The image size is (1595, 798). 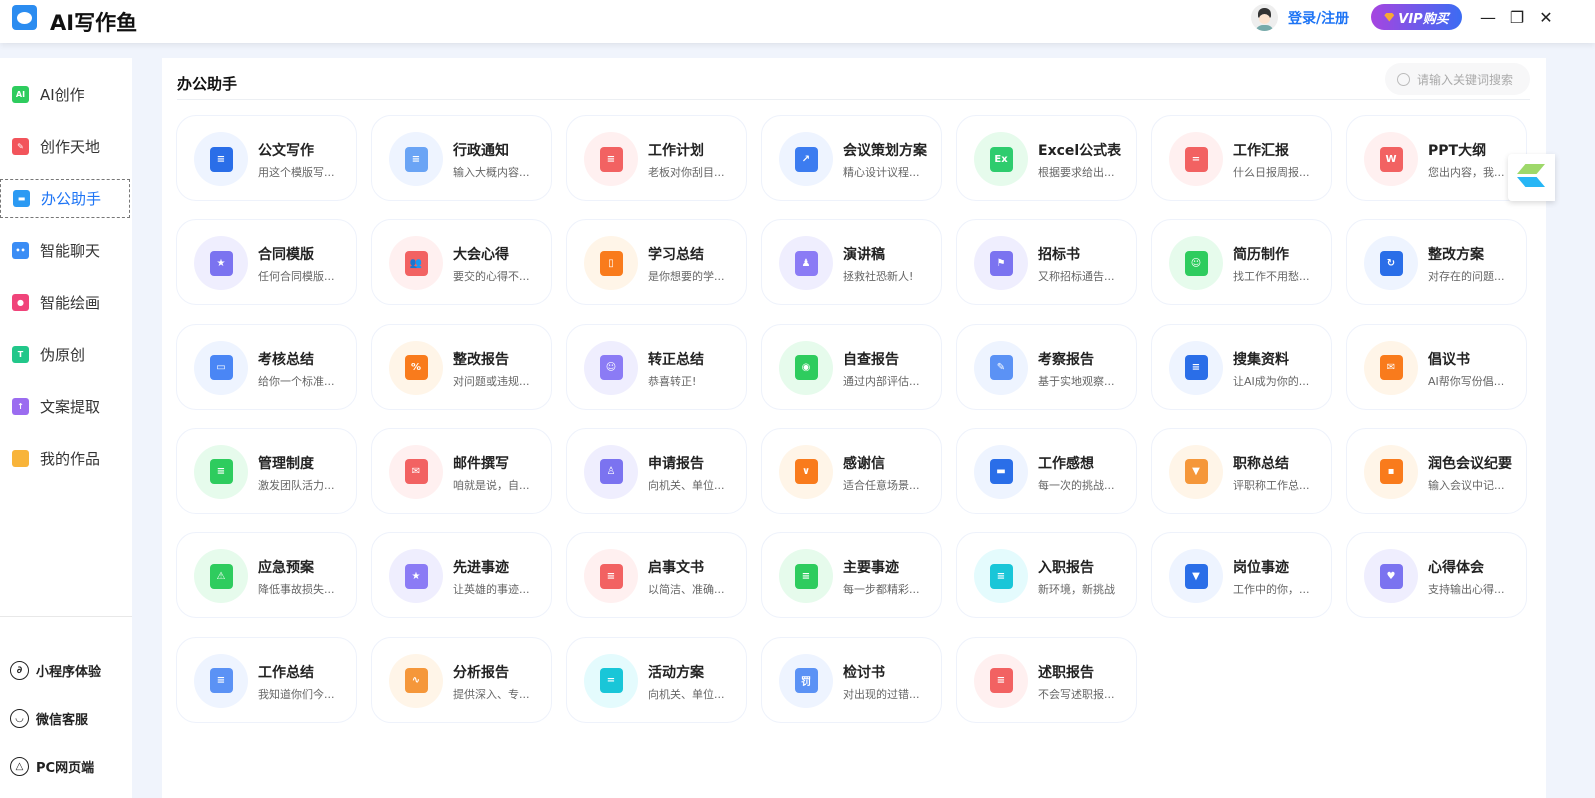 I want to click on logo-green-chevron-icon, so click(x=1531, y=169).